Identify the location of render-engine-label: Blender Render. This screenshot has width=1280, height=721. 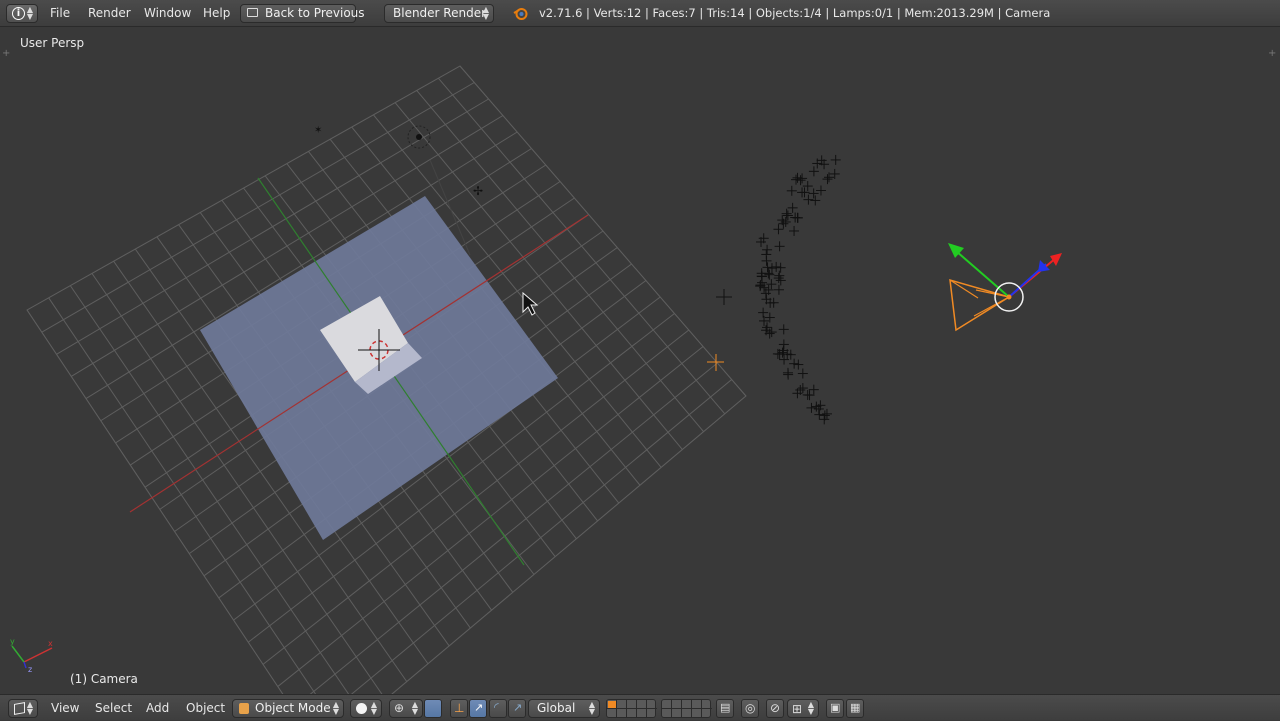
(440, 13).